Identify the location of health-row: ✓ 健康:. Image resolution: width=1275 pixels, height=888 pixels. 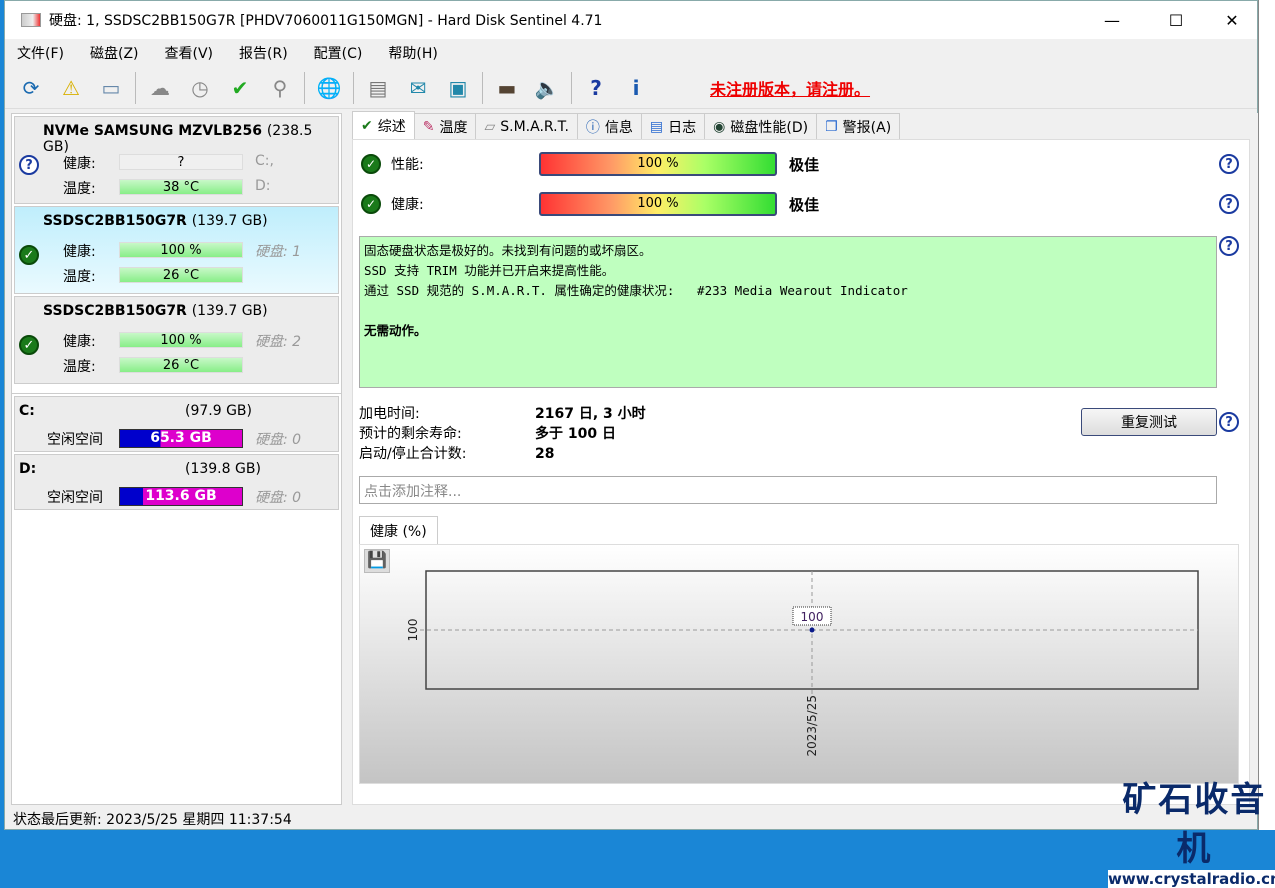
(392, 204).